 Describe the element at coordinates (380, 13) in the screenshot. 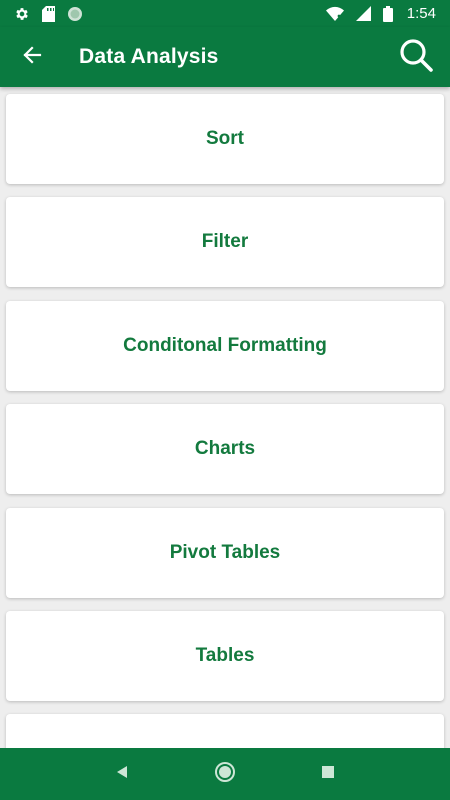

I see `status-right: 1:54` at that location.